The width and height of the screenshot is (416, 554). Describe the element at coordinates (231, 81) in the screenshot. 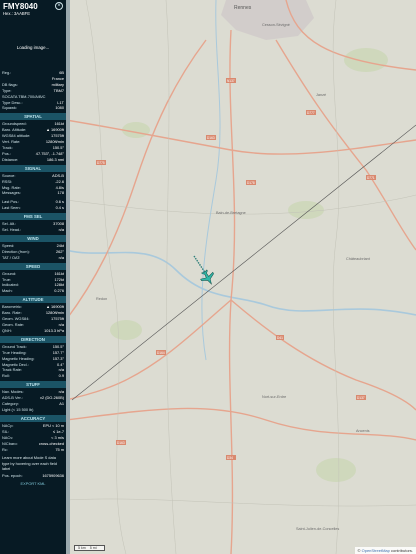

I see `road-label: N137` at that location.